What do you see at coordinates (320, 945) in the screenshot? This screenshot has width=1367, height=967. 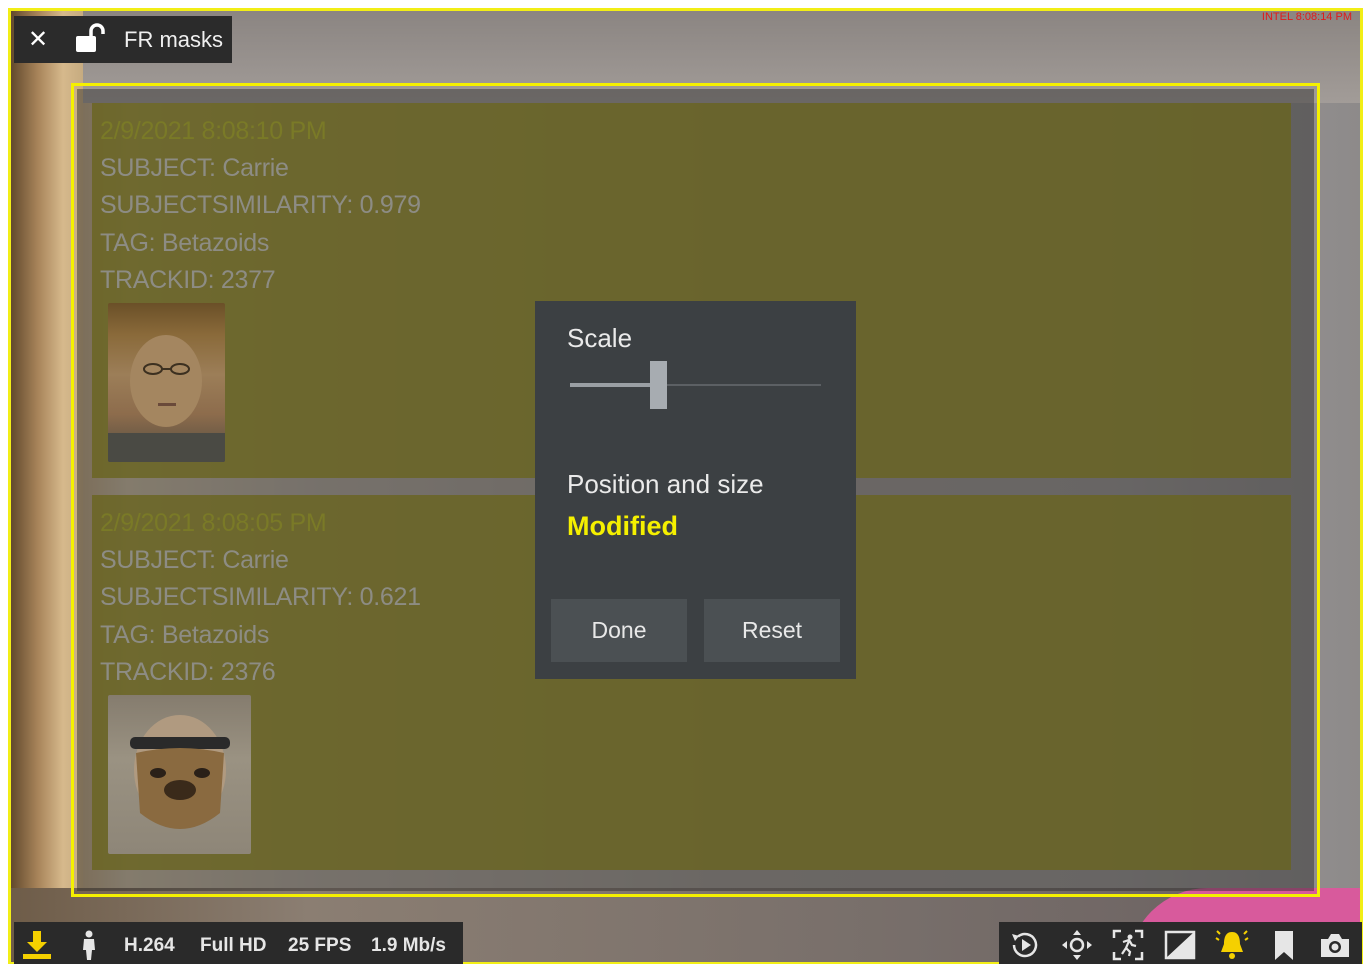 I see `fps-label: 25 FPS` at bounding box center [320, 945].